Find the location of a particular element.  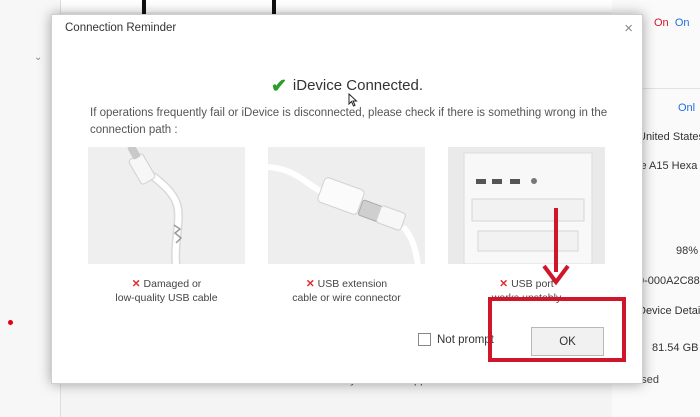

mouse-cursor-icon is located at coordinates (353, 100).